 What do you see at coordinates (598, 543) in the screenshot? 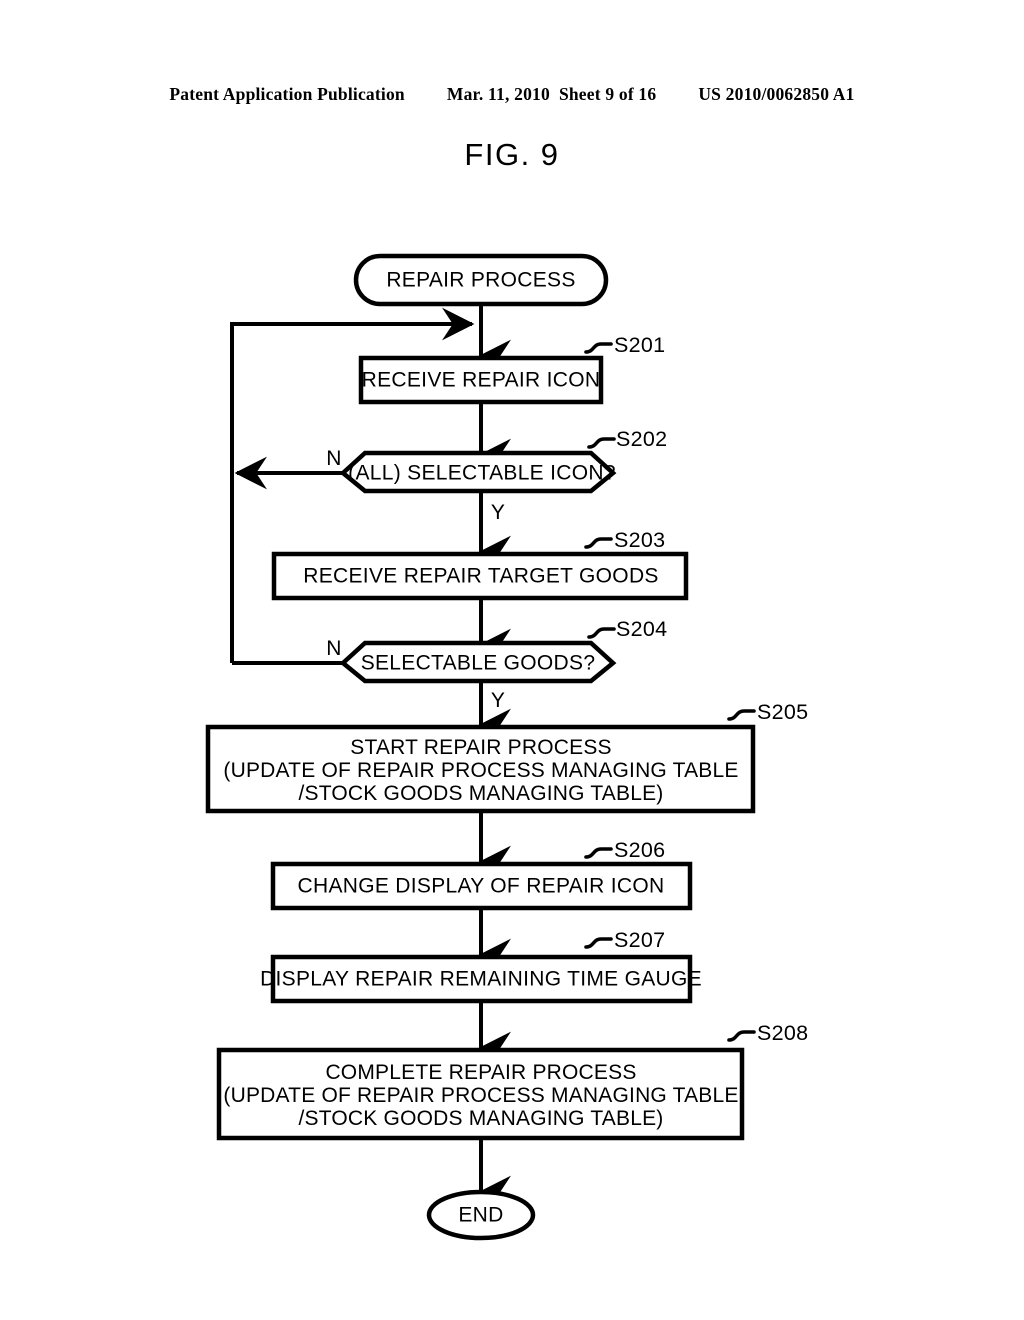
I see `leader-s203` at bounding box center [598, 543].